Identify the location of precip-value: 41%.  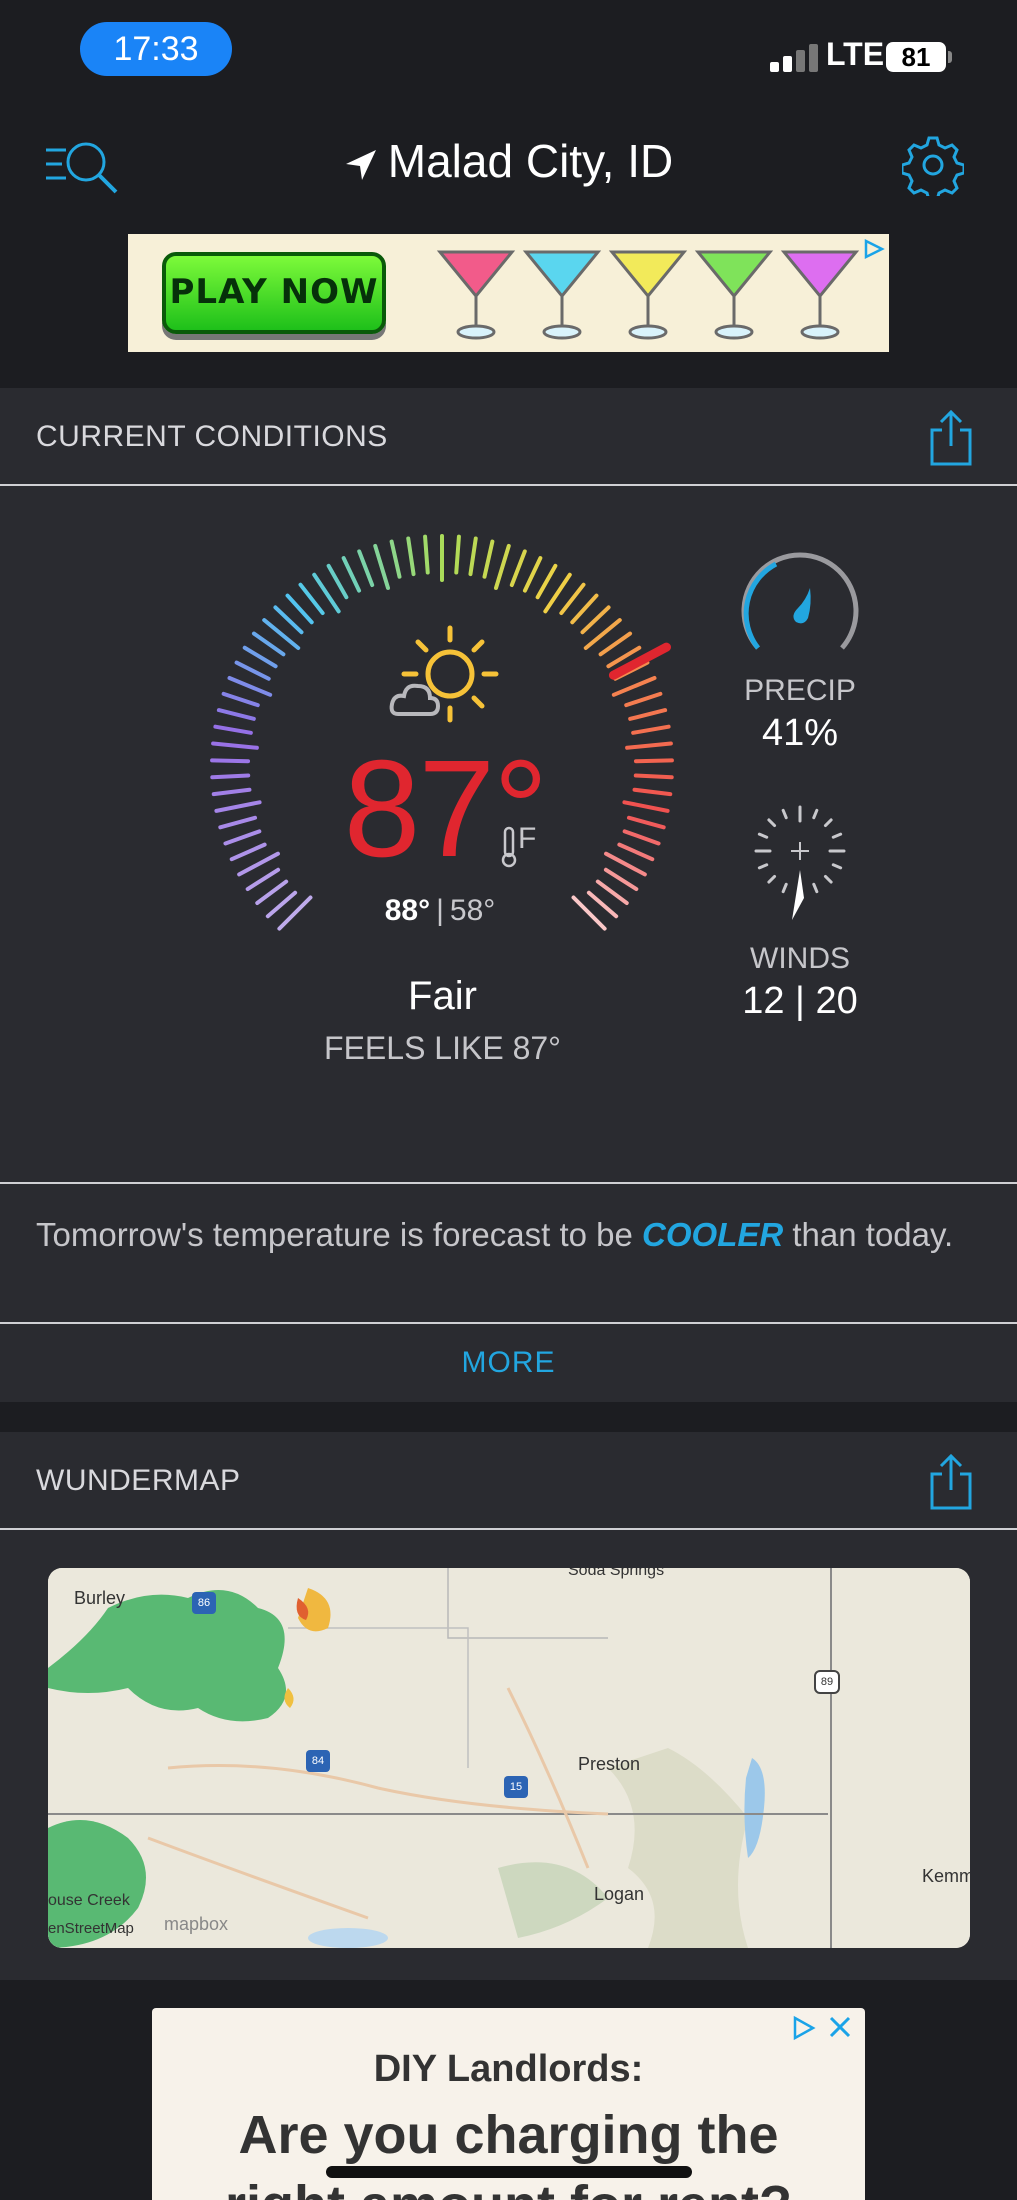
(800, 733).